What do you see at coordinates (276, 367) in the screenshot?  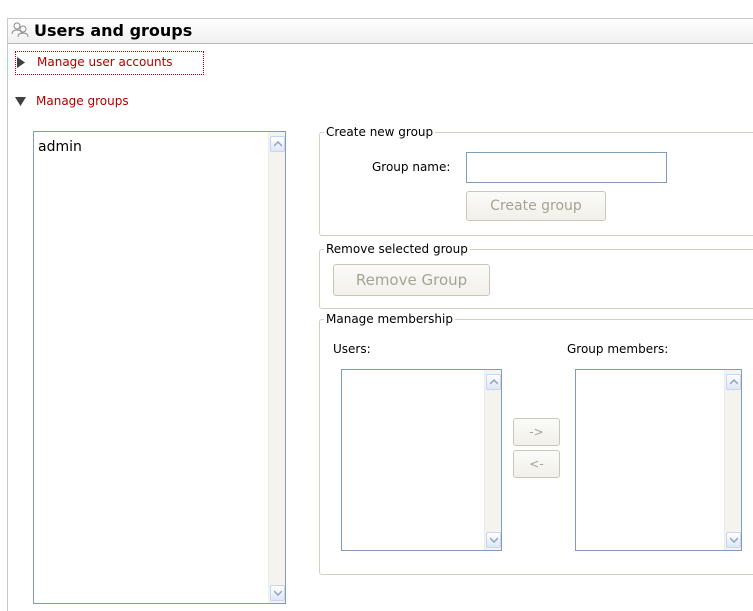 I see `groups-list-scrollbar` at bounding box center [276, 367].